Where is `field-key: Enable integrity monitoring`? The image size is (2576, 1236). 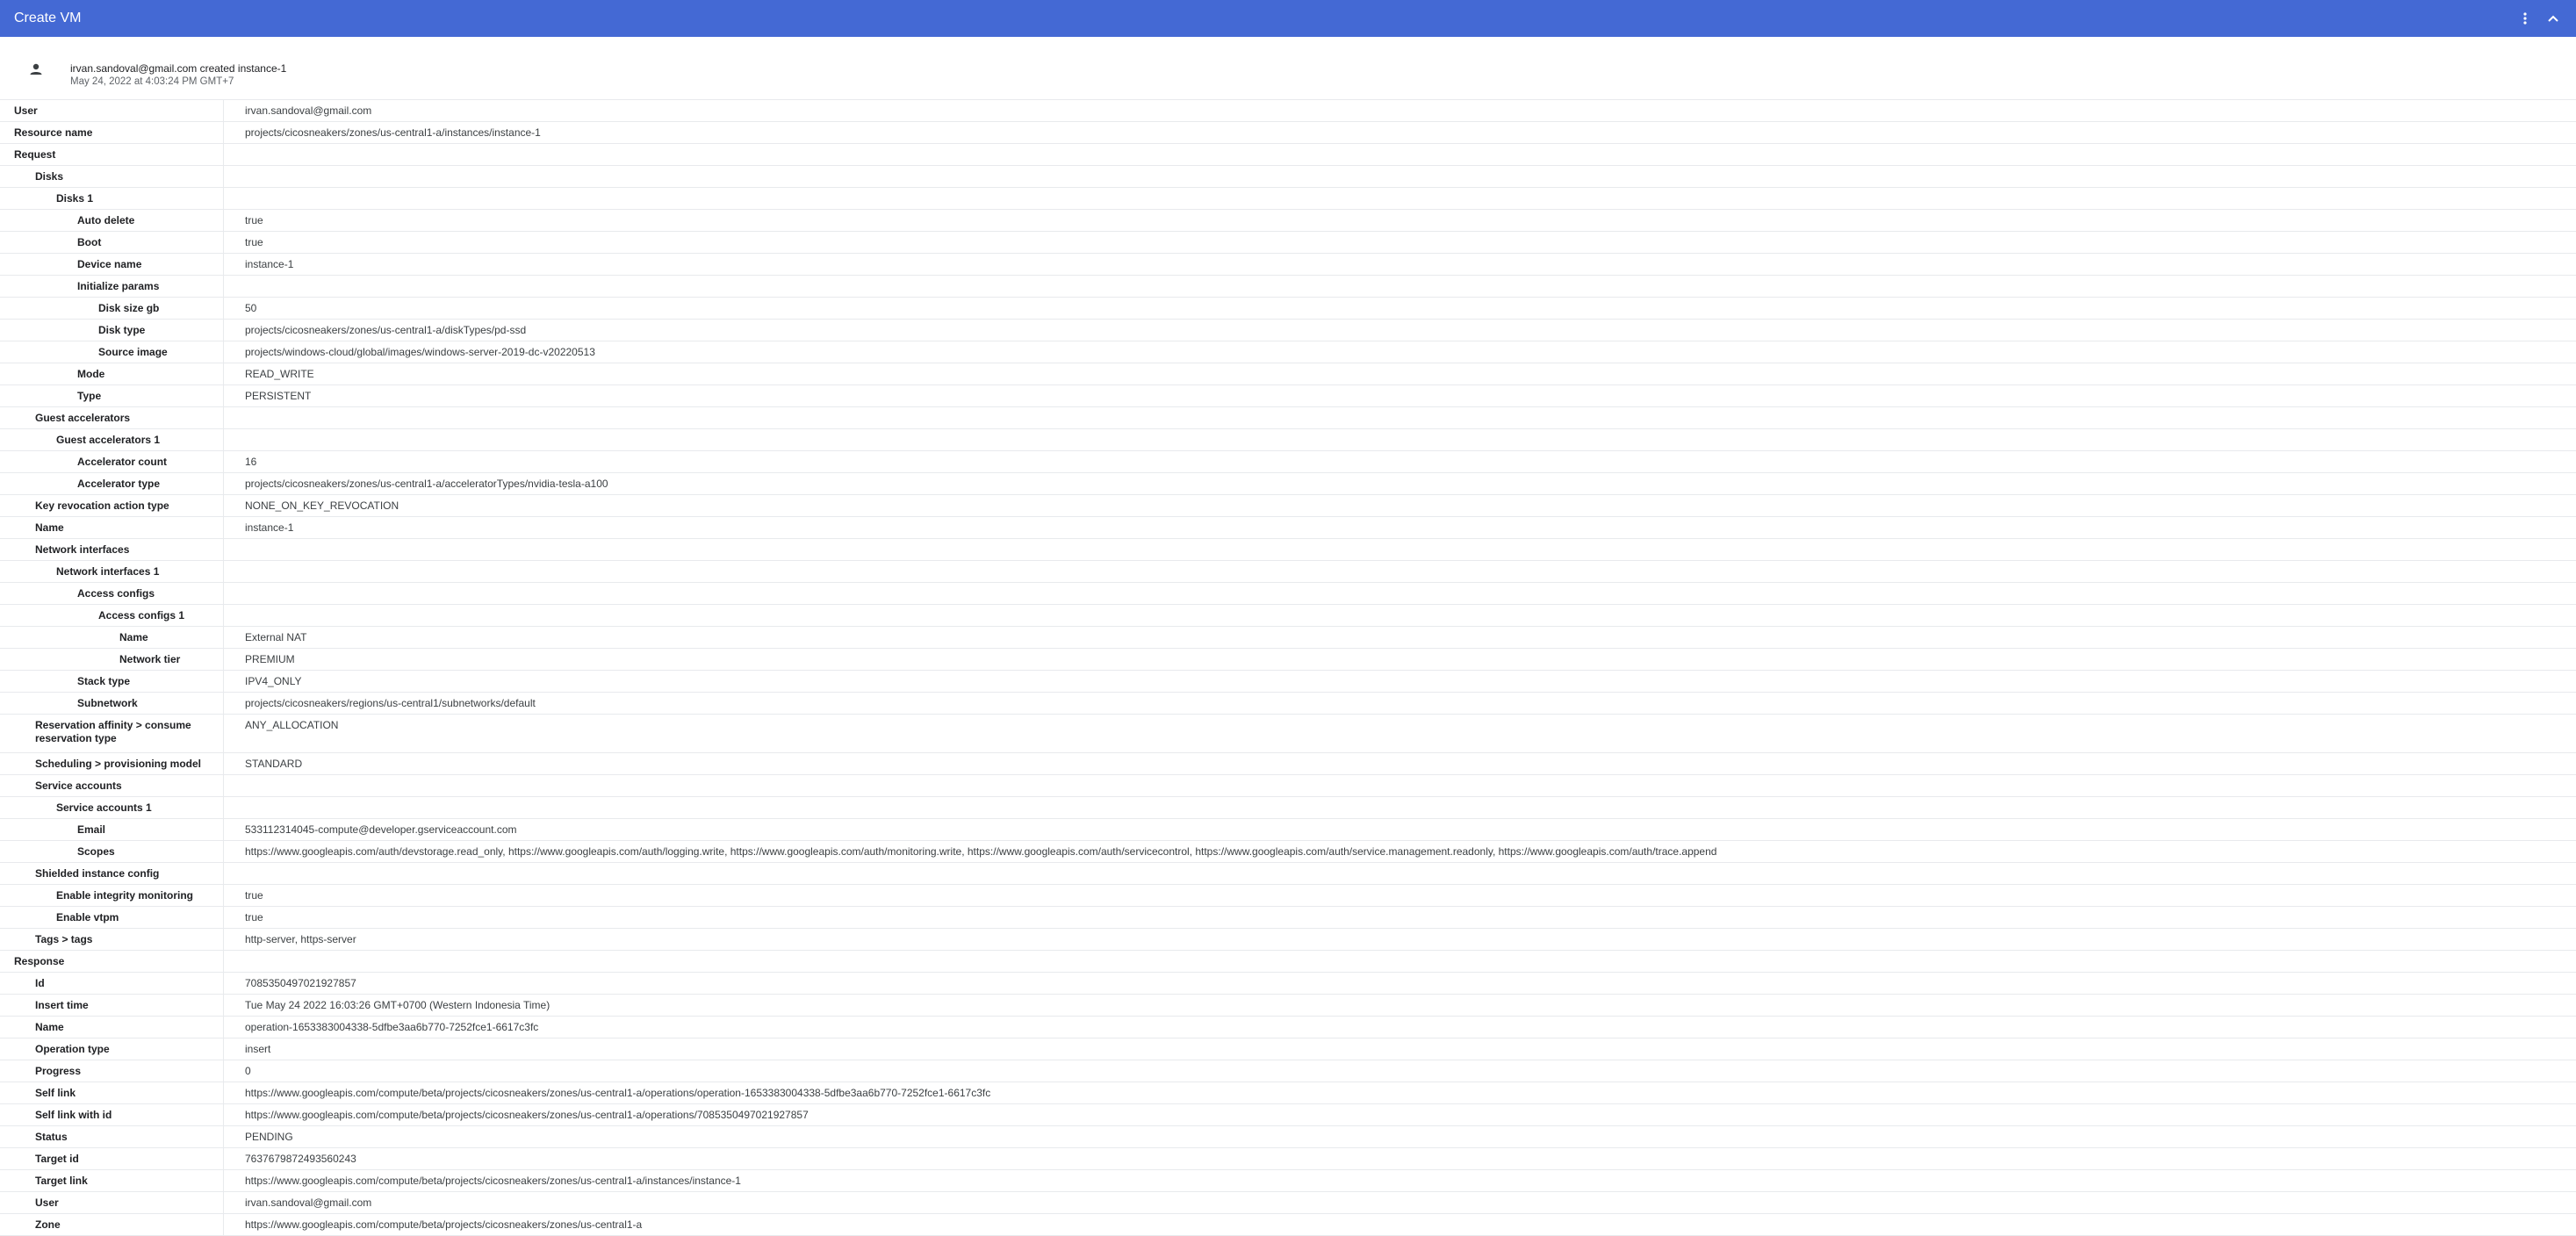 field-key: Enable integrity monitoring is located at coordinates (112, 895).